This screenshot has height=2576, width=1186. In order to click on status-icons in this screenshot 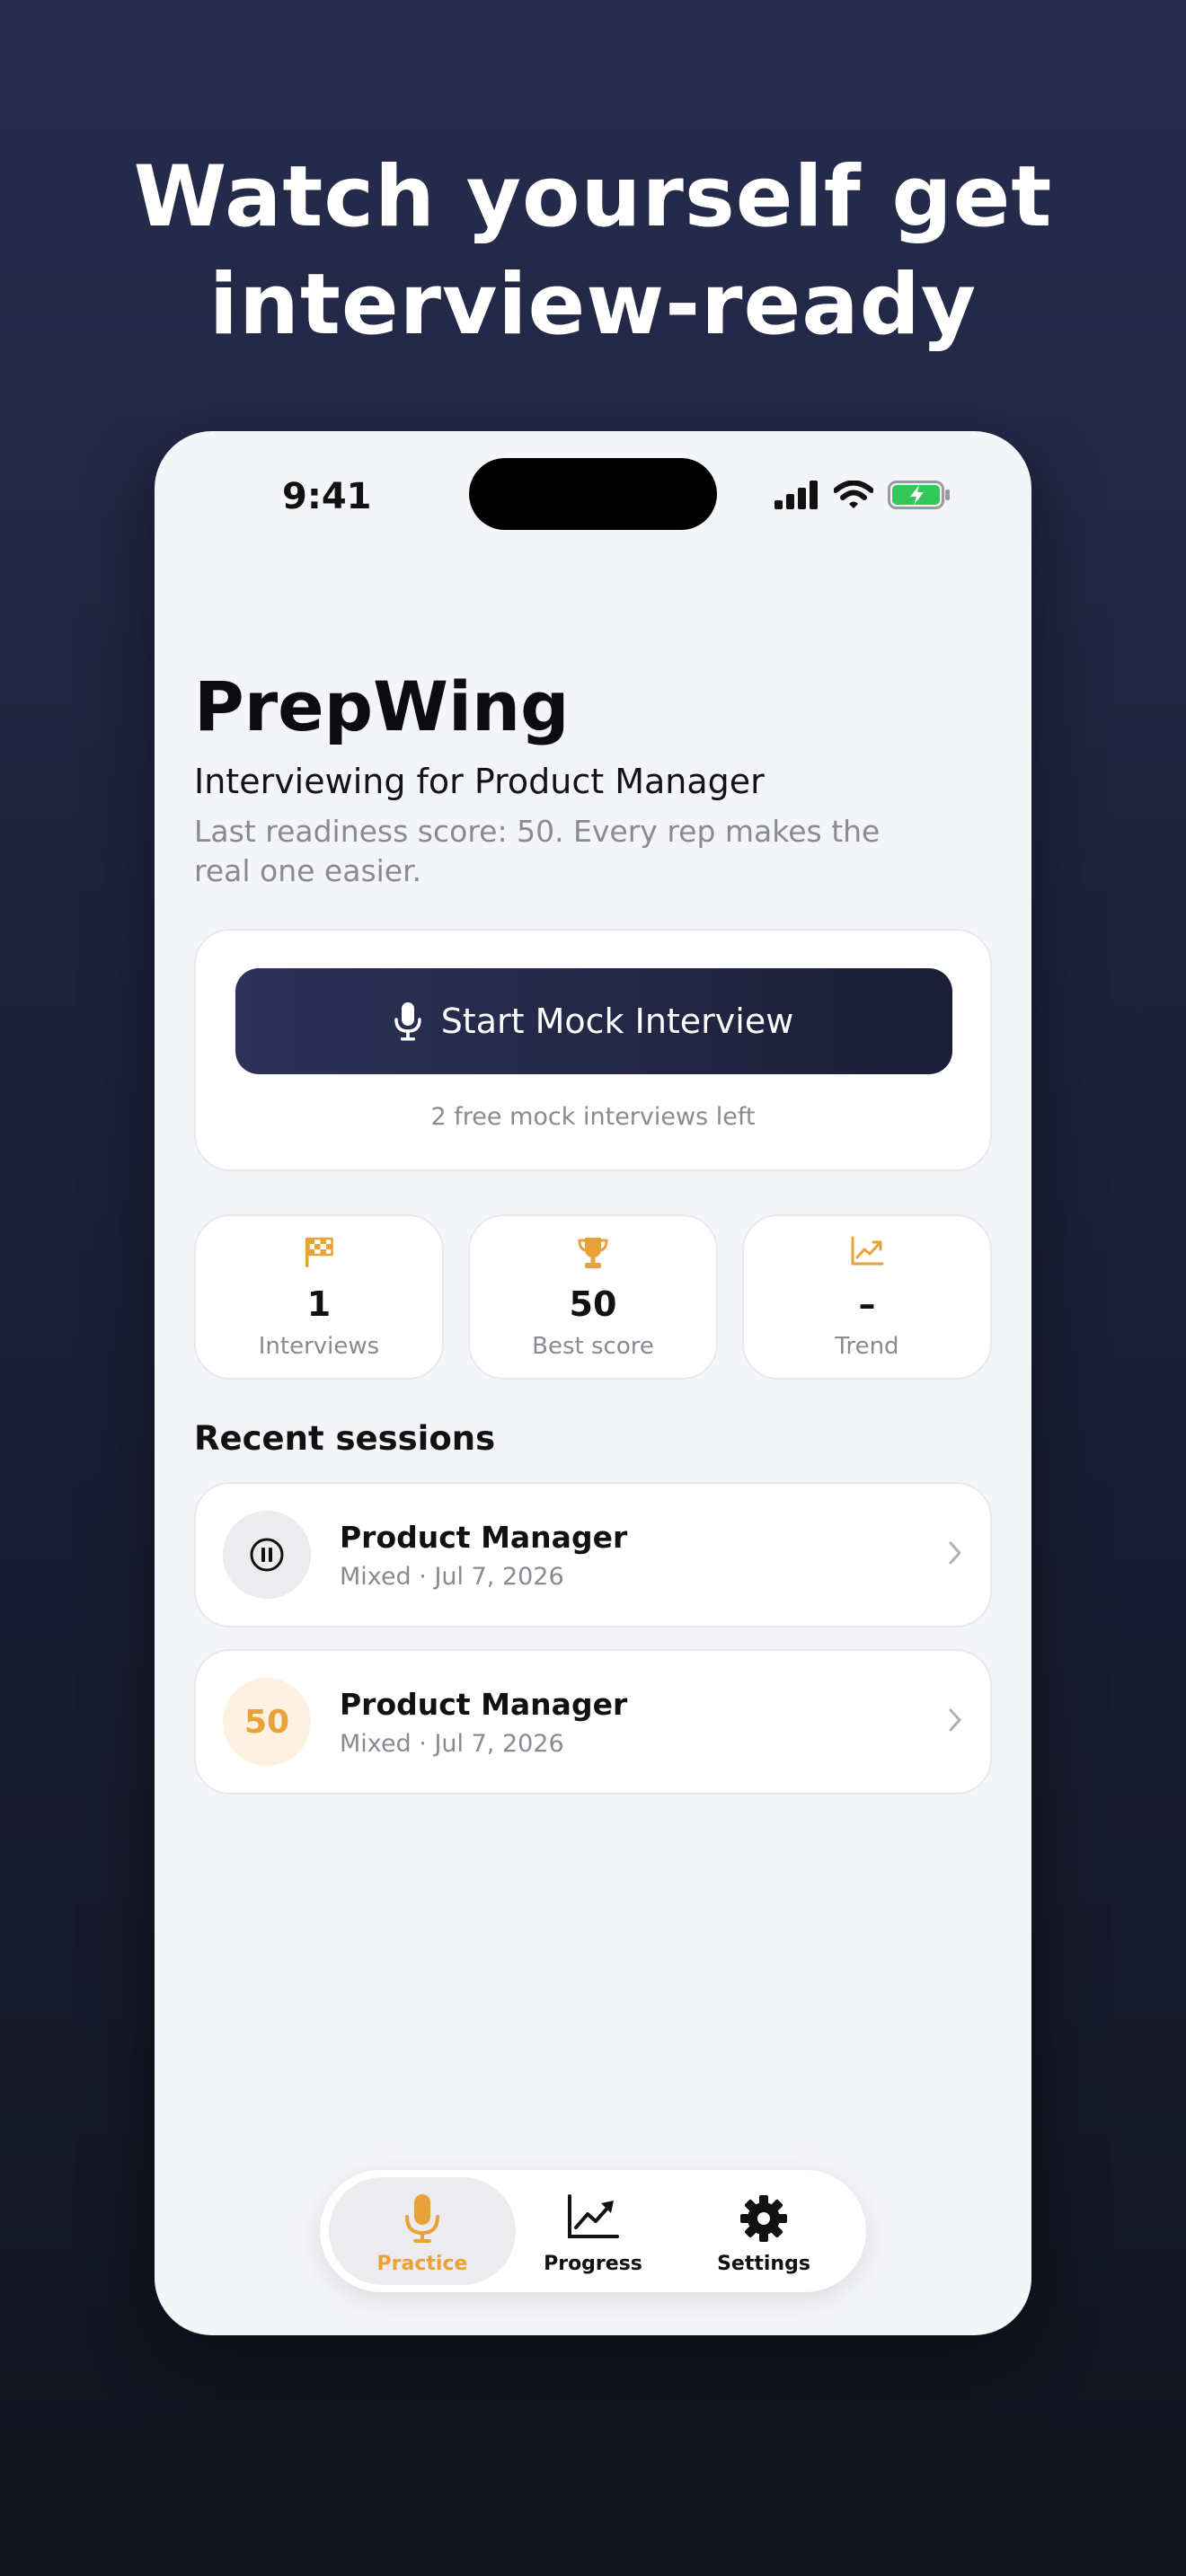, I will do `click(862, 495)`.